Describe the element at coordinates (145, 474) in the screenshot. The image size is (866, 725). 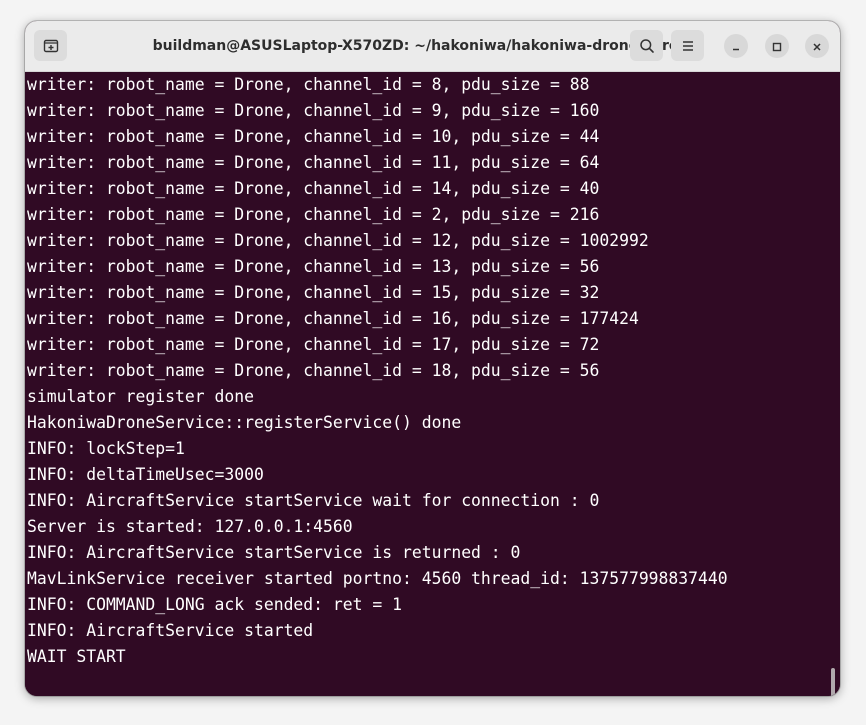
I see `terminal-line: INFO: deltaTimeUsec=3000` at that location.